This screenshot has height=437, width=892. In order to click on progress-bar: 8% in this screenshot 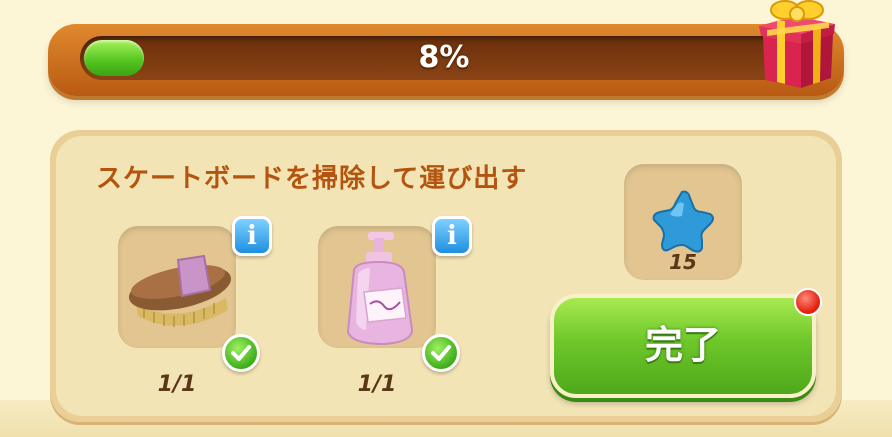, I will do `click(446, 60)`.